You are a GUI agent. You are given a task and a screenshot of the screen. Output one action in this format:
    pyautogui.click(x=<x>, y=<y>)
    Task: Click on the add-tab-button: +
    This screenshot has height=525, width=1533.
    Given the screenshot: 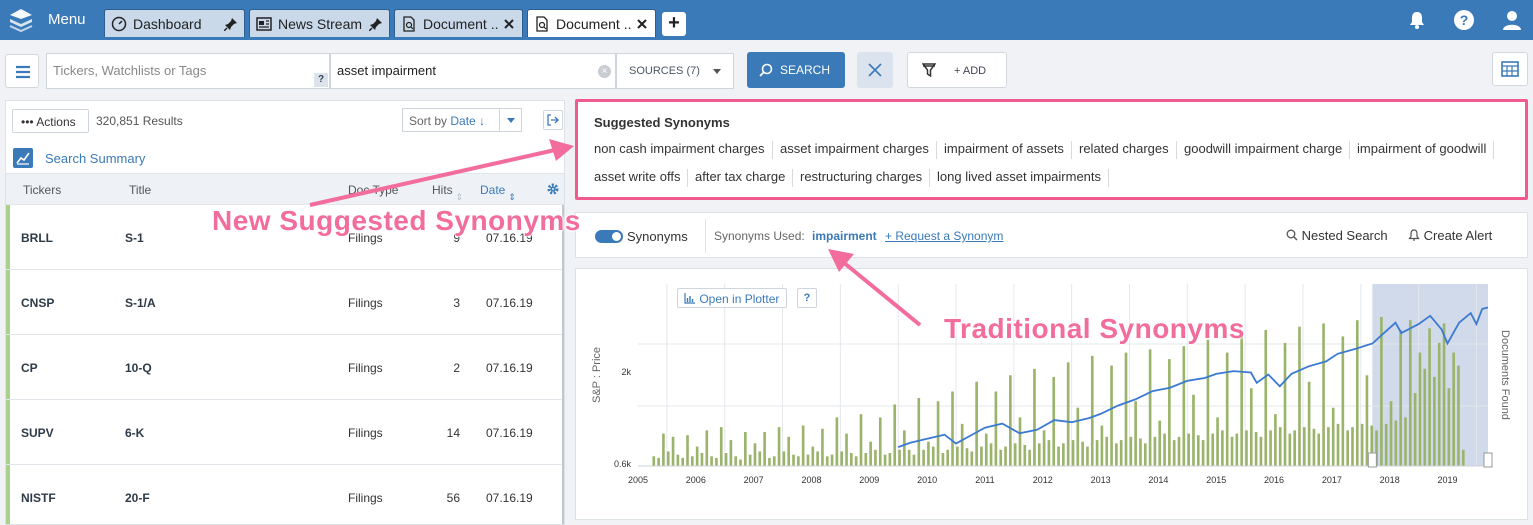 What is the action you would take?
    pyautogui.click(x=674, y=24)
    